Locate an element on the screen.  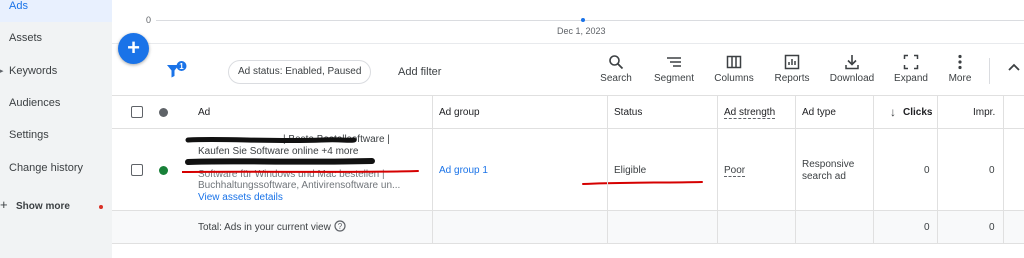
view-assets-link: View assets details is located at coordinates (298, 198).